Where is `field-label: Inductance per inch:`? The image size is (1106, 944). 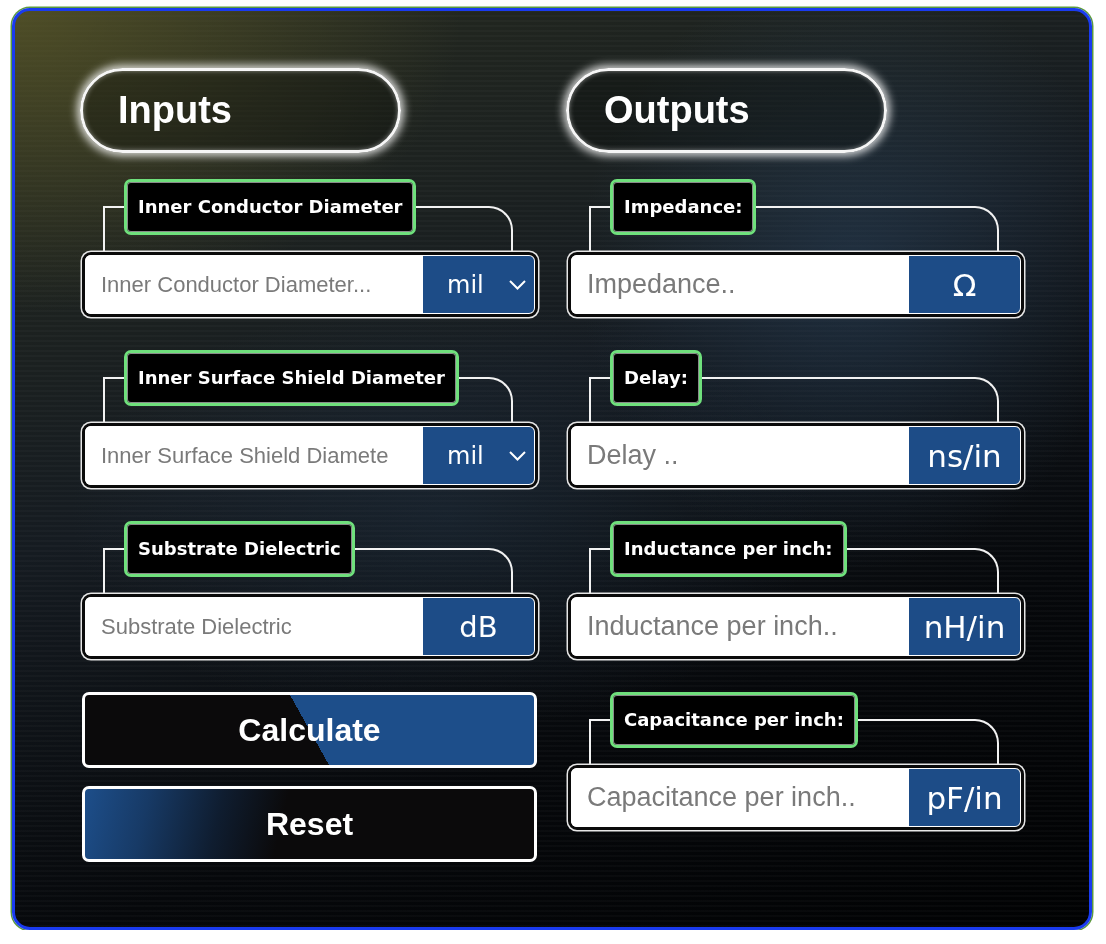 field-label: Inductance per inch: is located at coordinates (728, 549).